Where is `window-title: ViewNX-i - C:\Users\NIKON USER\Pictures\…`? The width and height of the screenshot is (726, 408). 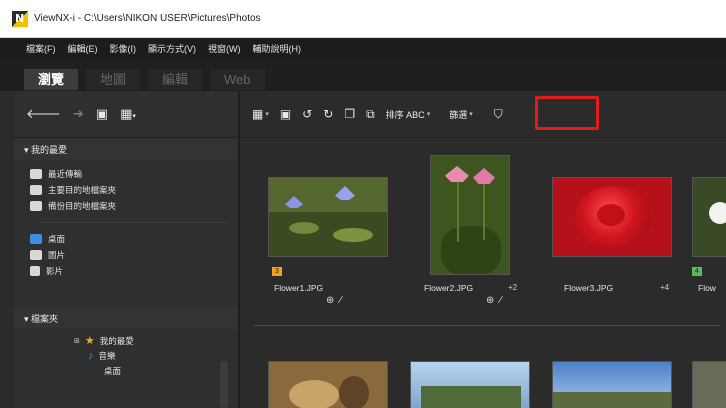 window-title: ViewNX-i - C:\Users\NIKON USER\Pictures\… is located at coordinates (147, 18).